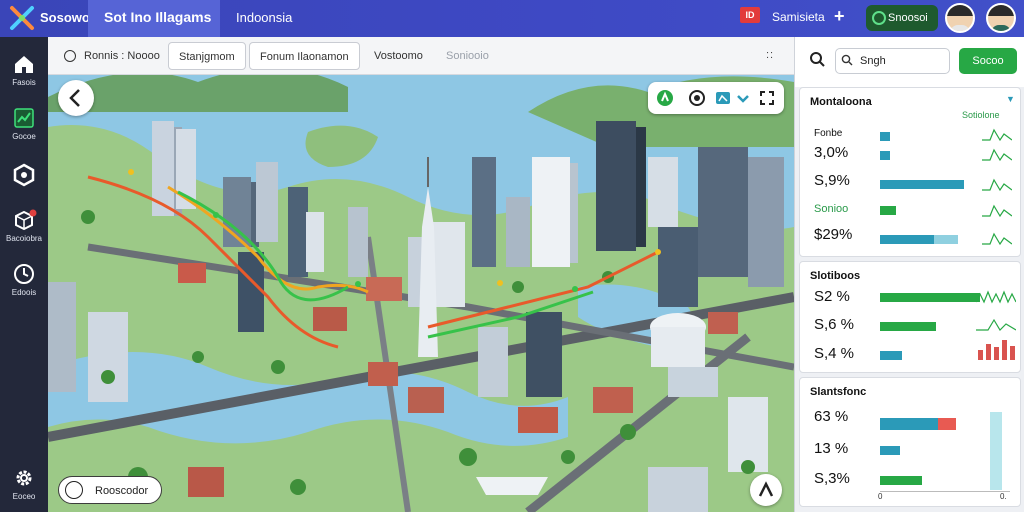 The width and height of the screenshot is (1024, 512). What do you see at coordinates (122, 56) in the screenshot?
I see `tab-label: Ronnis : Noooo` at bounding box center [122, 56].